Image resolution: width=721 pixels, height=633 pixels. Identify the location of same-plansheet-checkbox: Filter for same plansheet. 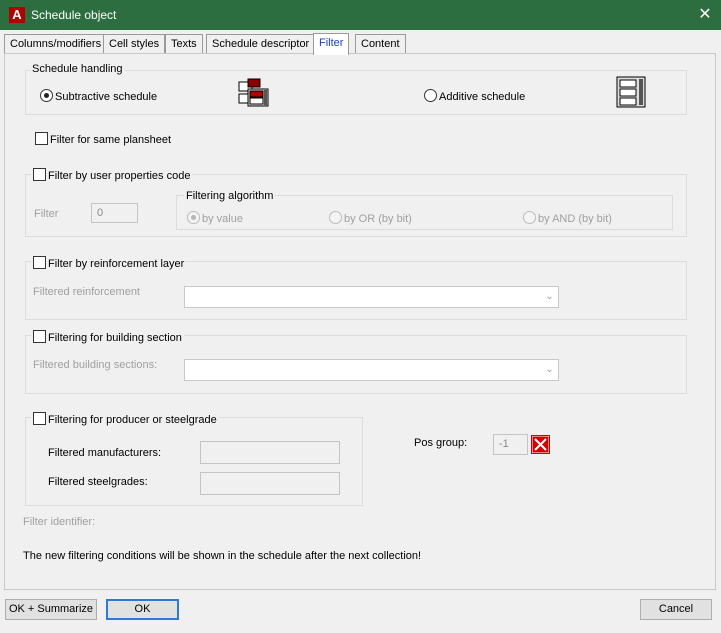
(103, 139).